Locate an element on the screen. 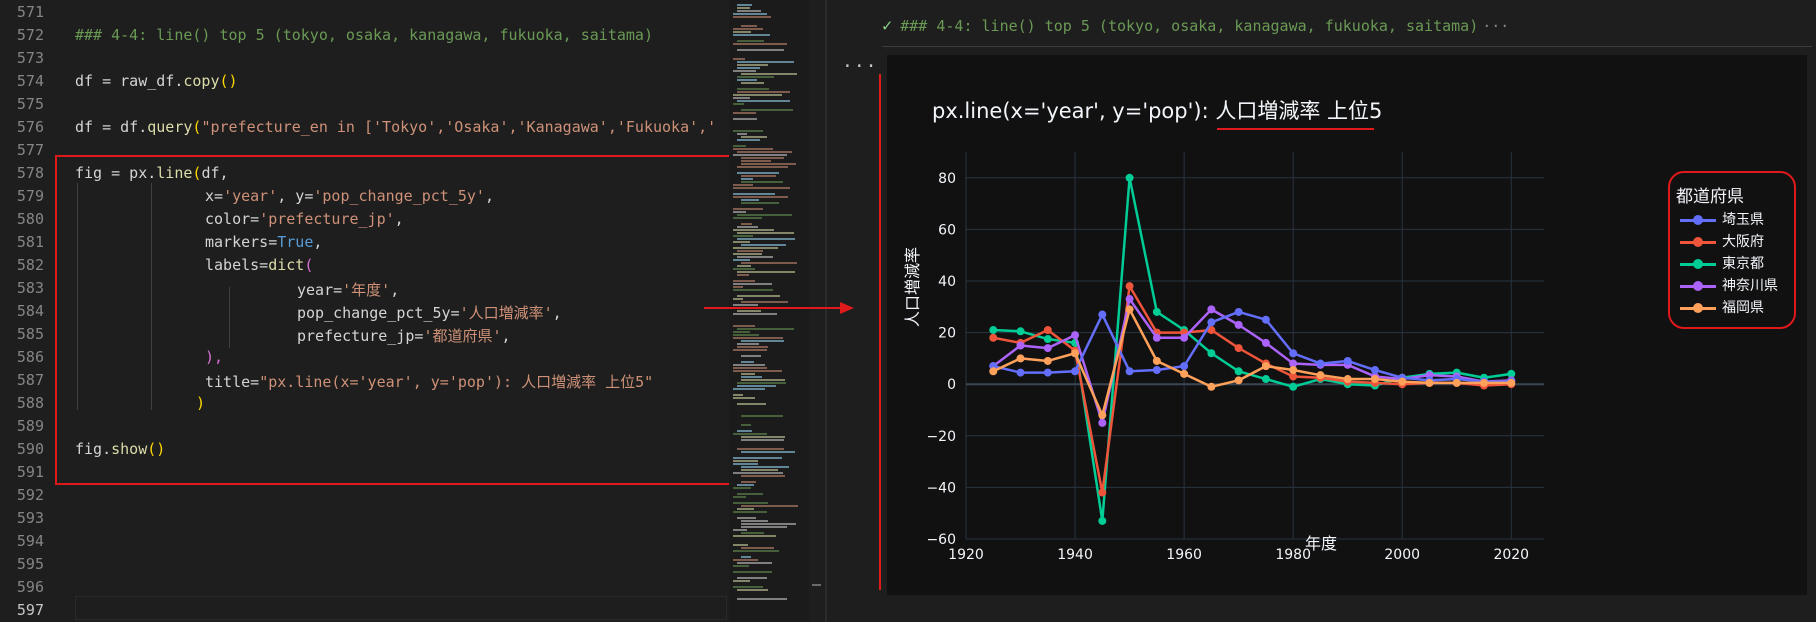 This screenshot has width=1816, height=622. scrollbar-thumb is located at coordinates (816, 585).